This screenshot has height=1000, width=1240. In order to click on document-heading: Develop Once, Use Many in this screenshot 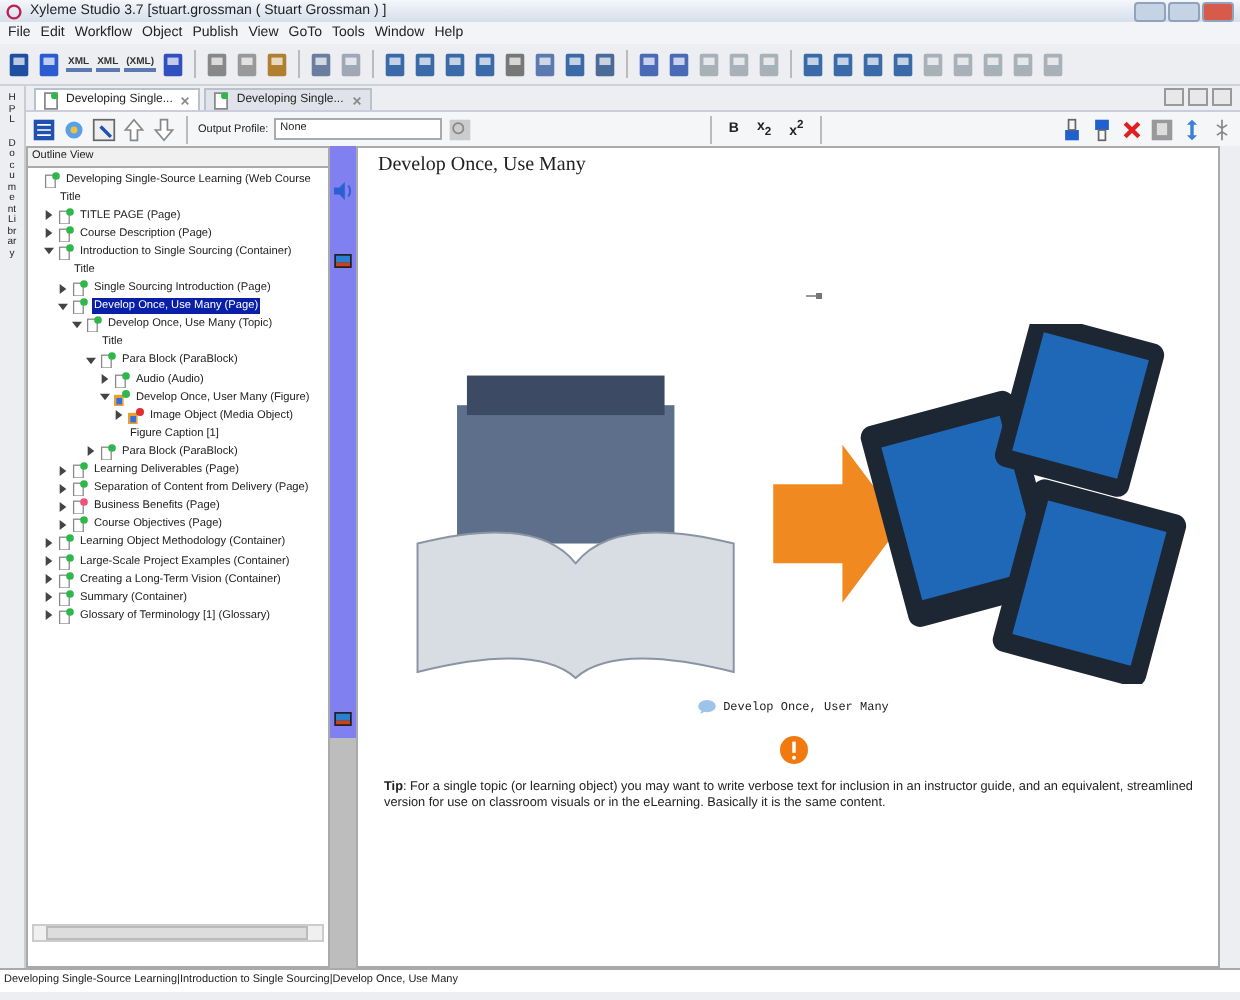, I will do `click(482, 165)`.